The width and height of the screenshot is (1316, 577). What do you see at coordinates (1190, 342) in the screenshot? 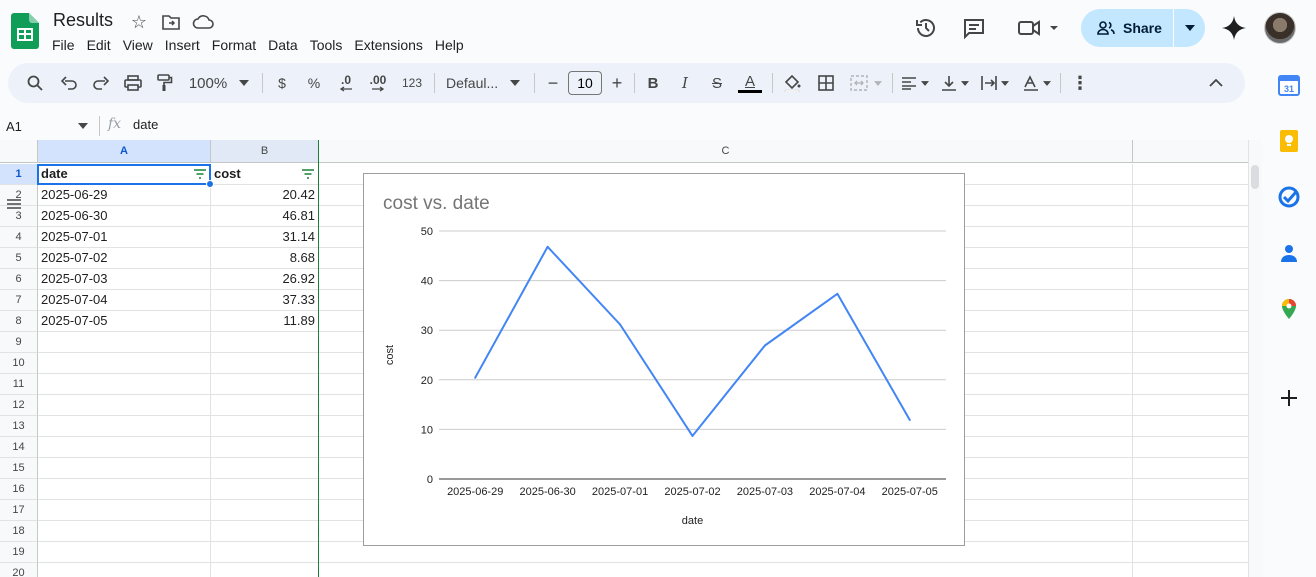
I see `cell-D9` at bounding box center [1190, 342].